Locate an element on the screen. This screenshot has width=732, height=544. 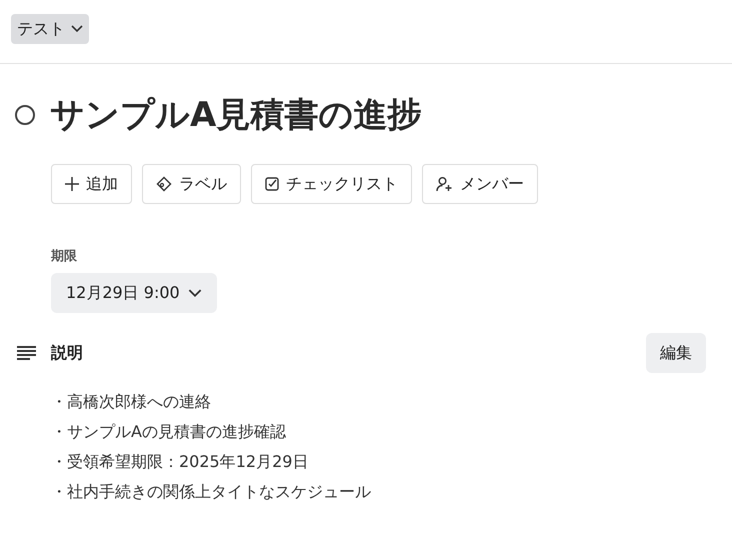
add-button: 追加 is located at coordinates (91, 184).